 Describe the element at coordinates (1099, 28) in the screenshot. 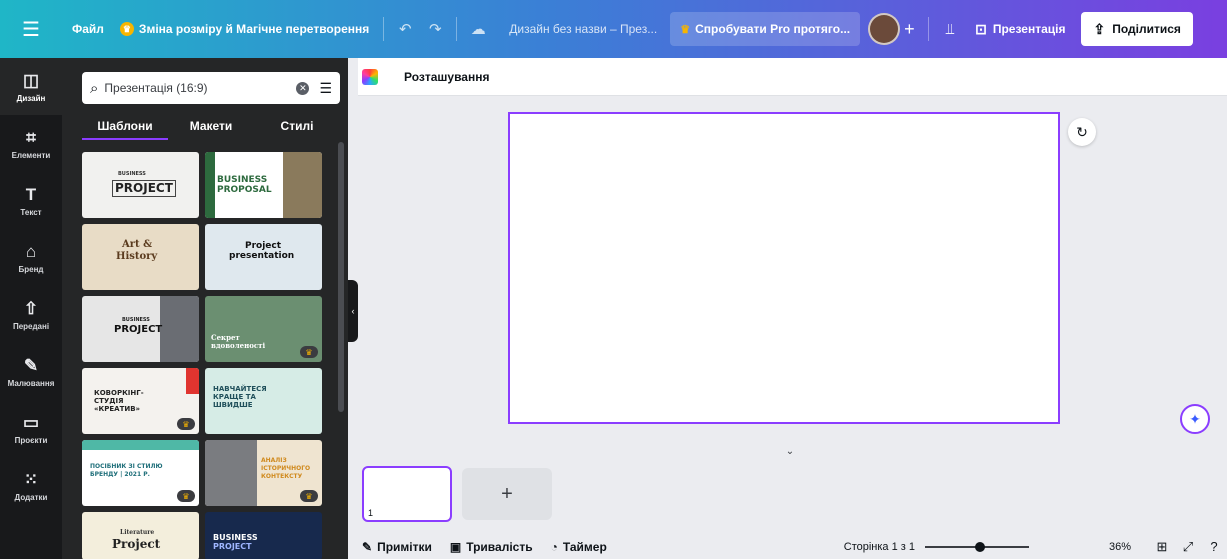

I see `share-icon: ⇪` at that location.